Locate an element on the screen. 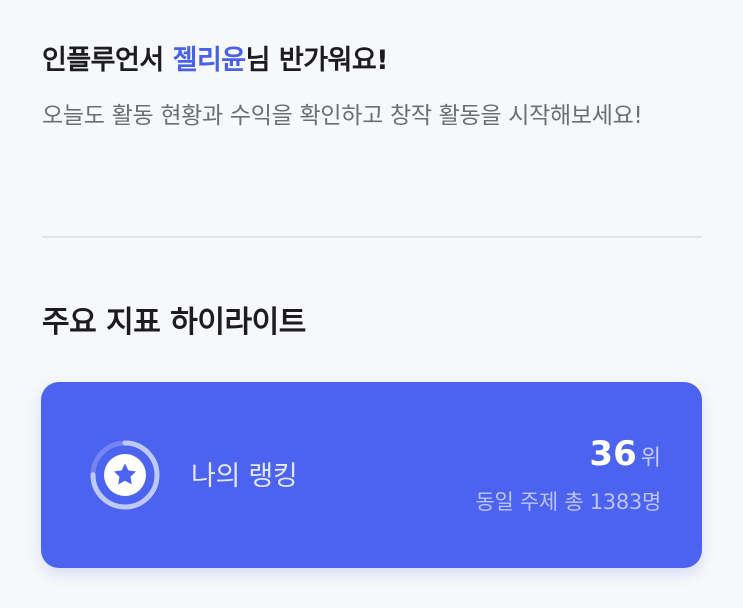 This screenshot has width=743, height=608. greeting-heading: 인플루언서 젤리윤님 반가워요! is located at coordinates (215, 57).